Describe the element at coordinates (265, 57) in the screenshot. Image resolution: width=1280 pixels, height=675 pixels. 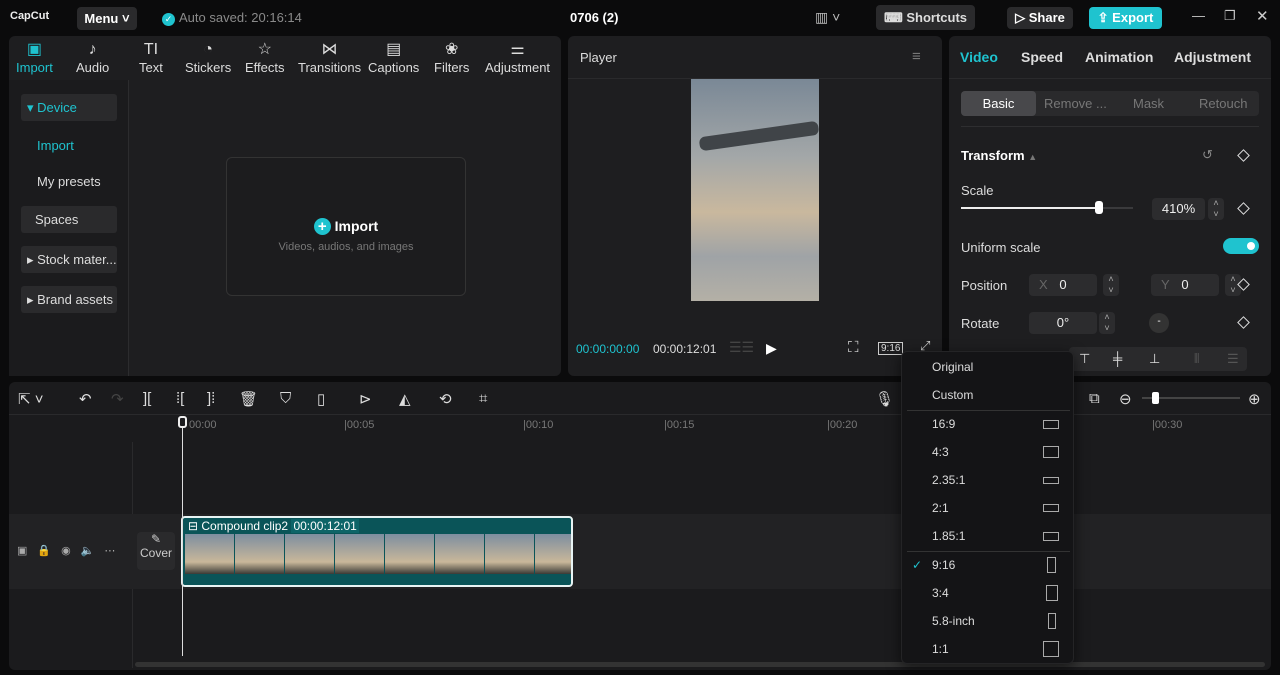
I see `tab-effects: ☆ Effects` at that location.